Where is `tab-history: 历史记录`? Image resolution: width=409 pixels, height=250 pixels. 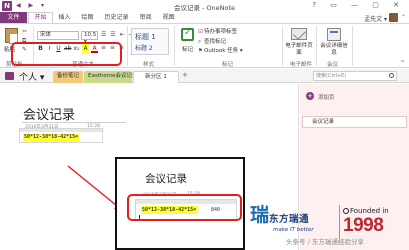 tab-history: 历史记录 is located at coordinates (116, 17).